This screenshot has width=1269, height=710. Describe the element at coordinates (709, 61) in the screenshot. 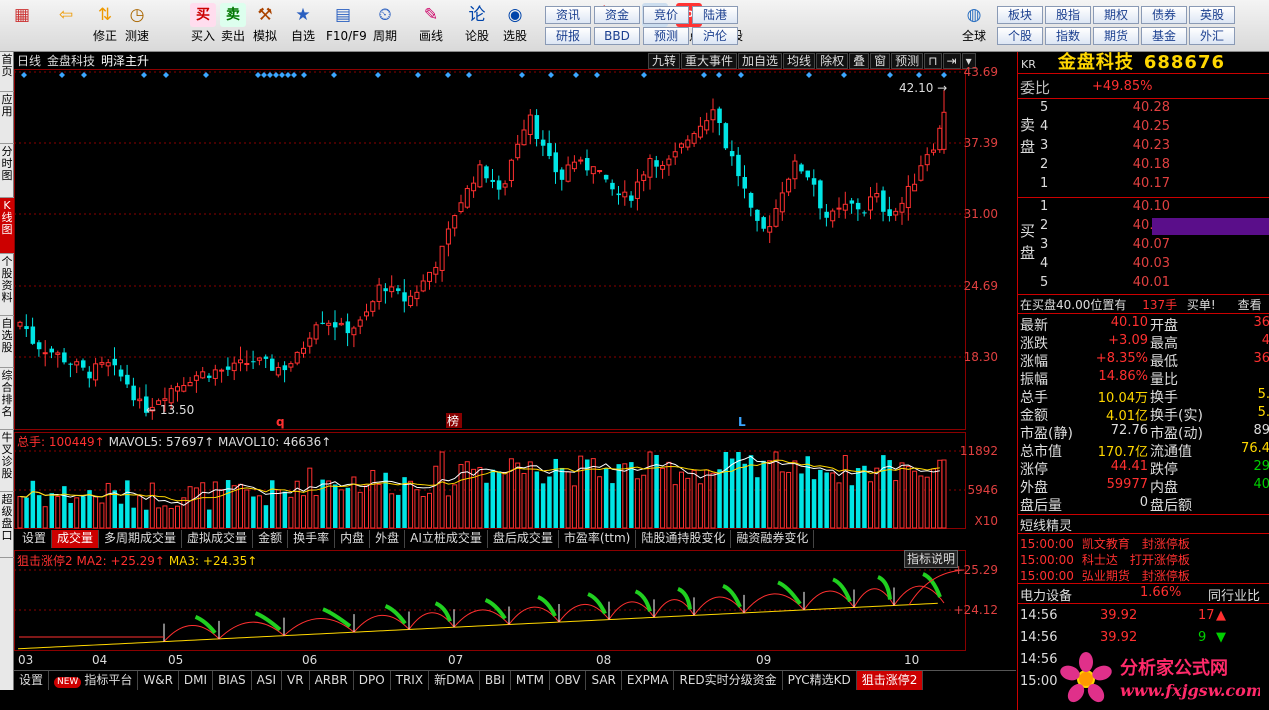

I see `chart-top-button-1: 重大事件` at that location.